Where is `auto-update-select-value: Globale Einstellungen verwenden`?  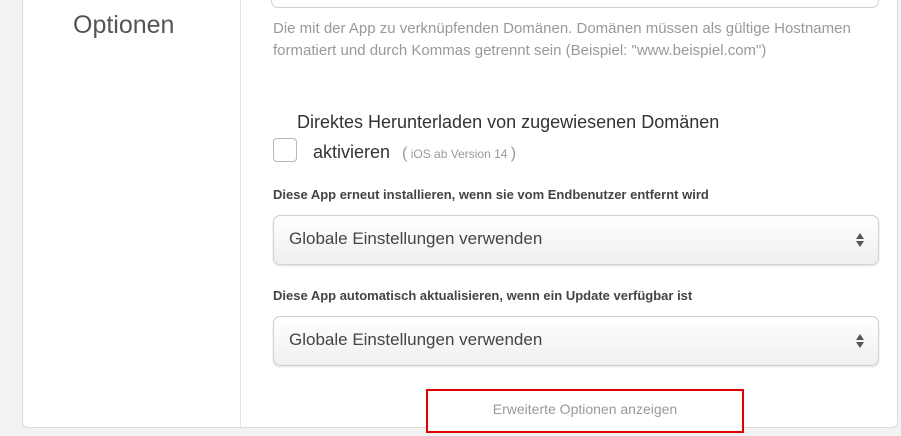 auto-update-select-value: Globale Einstellungen verwenden is located at coordinates (416, 339).